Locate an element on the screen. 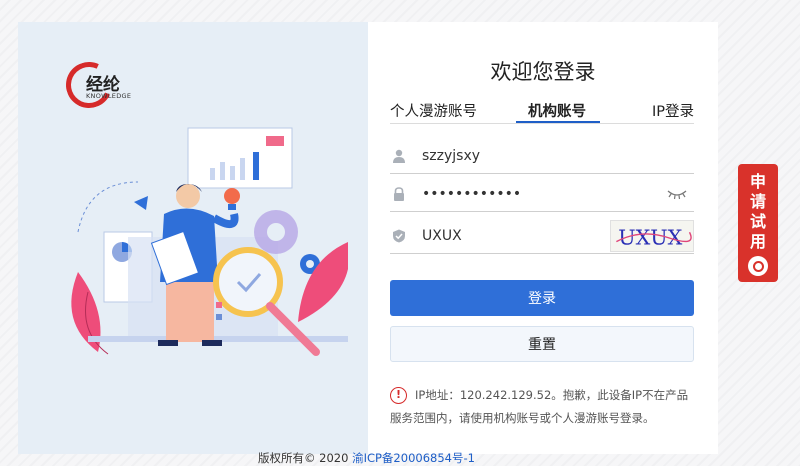 This screenshot has height=466, width=800. tab-ip-login: IP登录 is located at coordinates (673, 110).